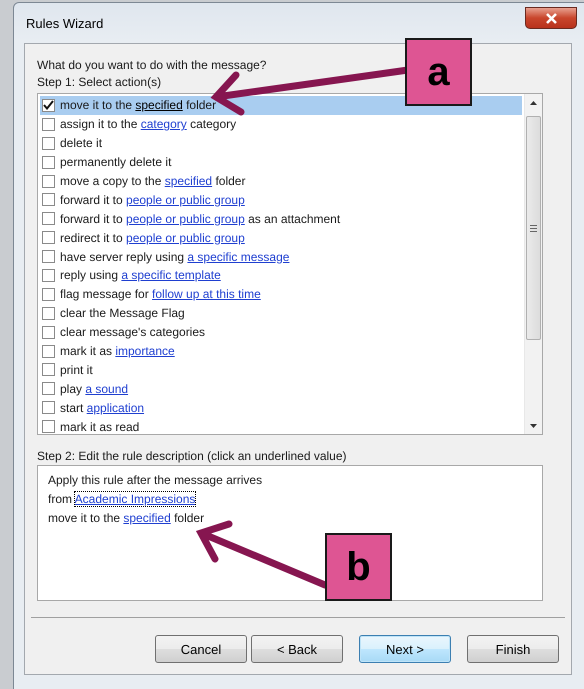  I want to click on action-label: reply using a specific template, so click(140, 275).